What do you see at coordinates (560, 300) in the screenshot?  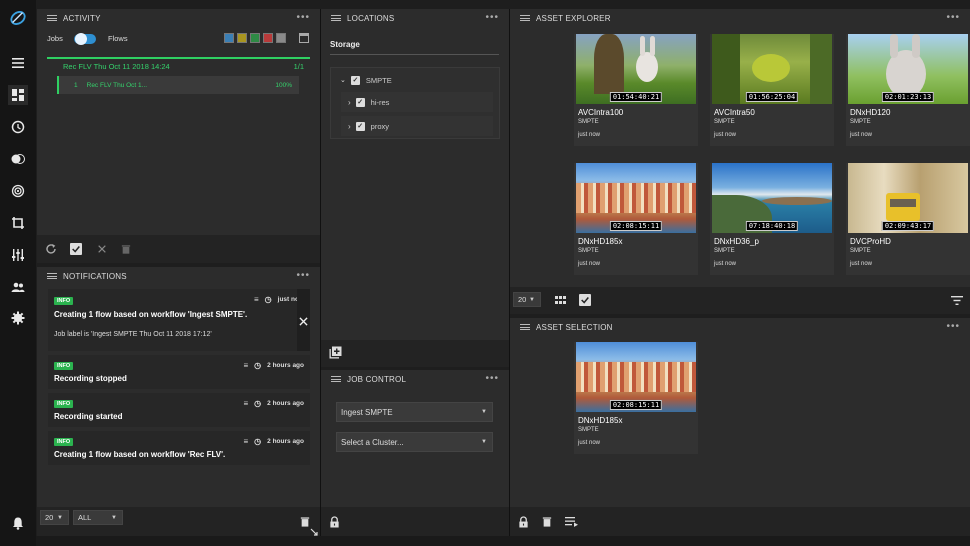 I see `grid-view-icon` at bounding box center [560, 300].